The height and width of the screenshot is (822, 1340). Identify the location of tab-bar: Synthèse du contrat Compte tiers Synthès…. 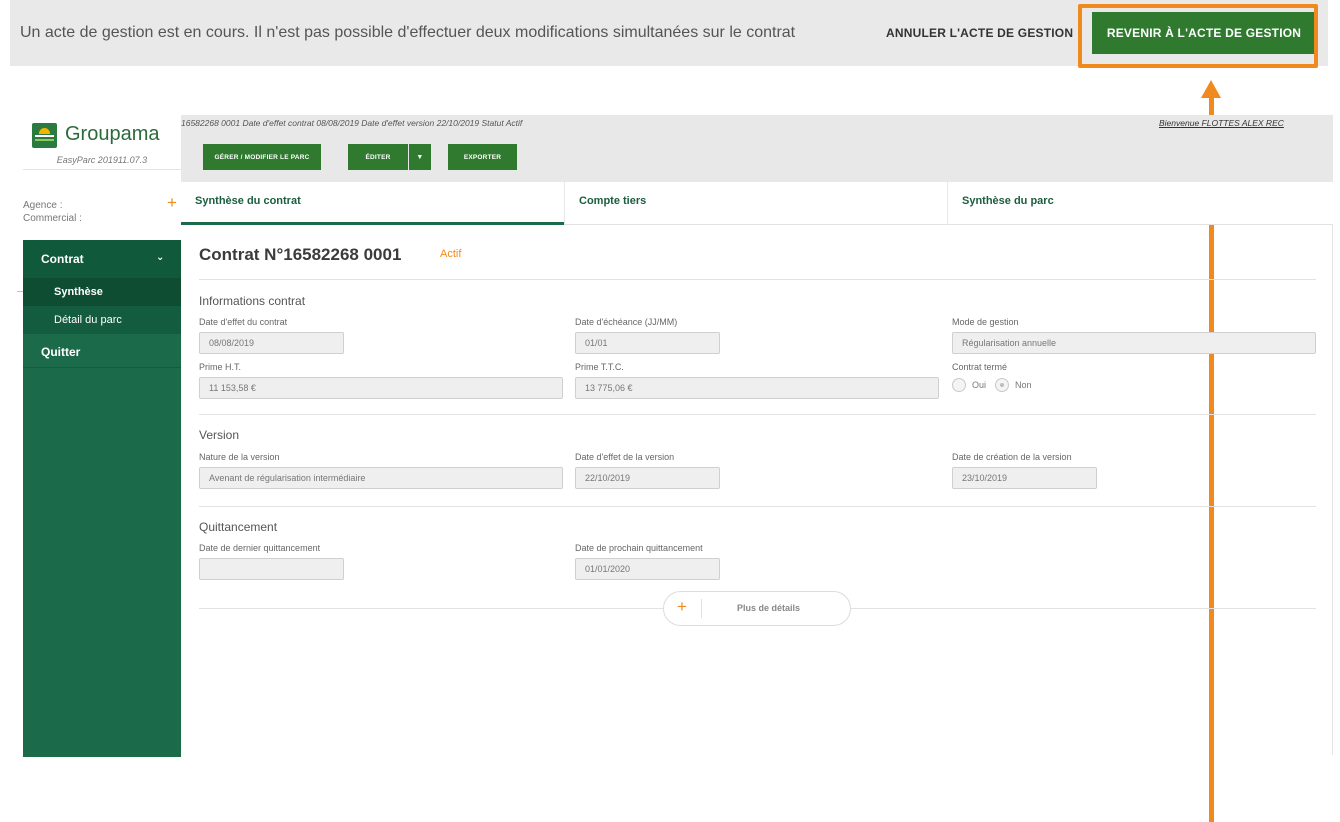
(757, 203).